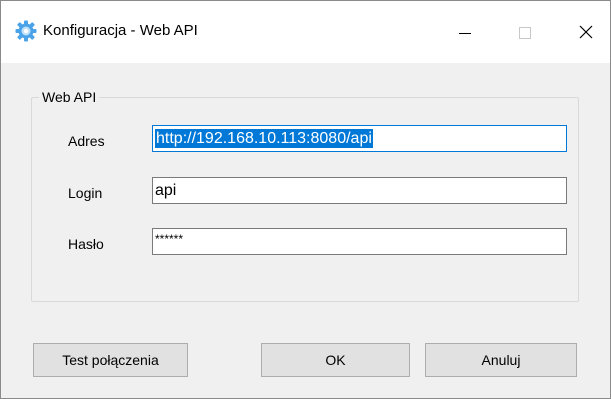 The width and height of the screenshot is (611, 399). What do you see at coordinates (69, 97) in the screenshot?
I see `groupbox-caption: Web API` at bounding box center [69, 97].